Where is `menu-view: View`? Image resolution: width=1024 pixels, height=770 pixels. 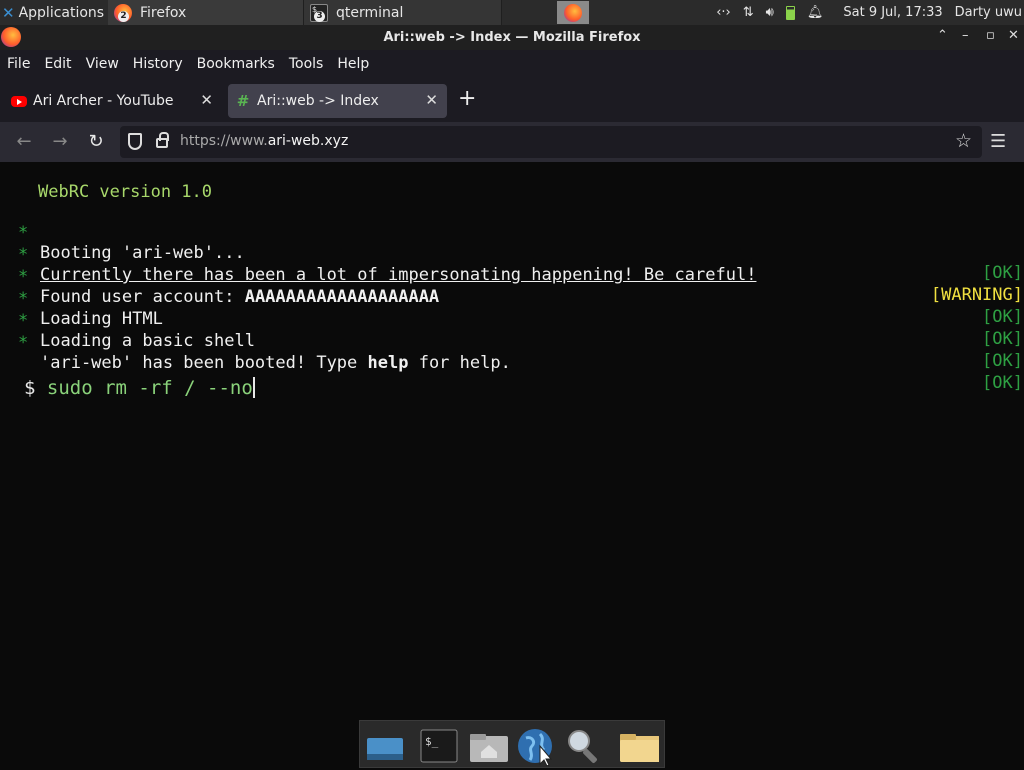 menu-view: View is located at coordinates (102, 64).